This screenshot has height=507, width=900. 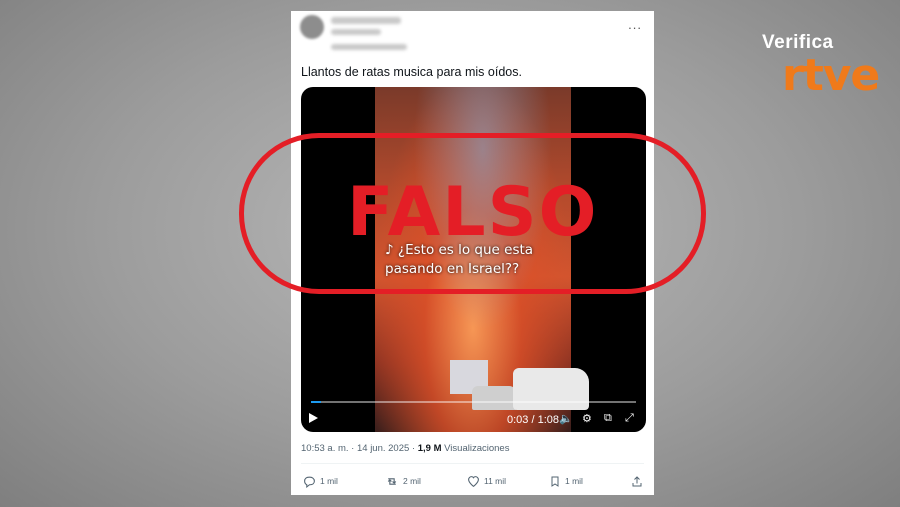 What do you see at coordinates (366, 20) in the screenshot?
I see `blurred-username` at bounding box center [366, 20].